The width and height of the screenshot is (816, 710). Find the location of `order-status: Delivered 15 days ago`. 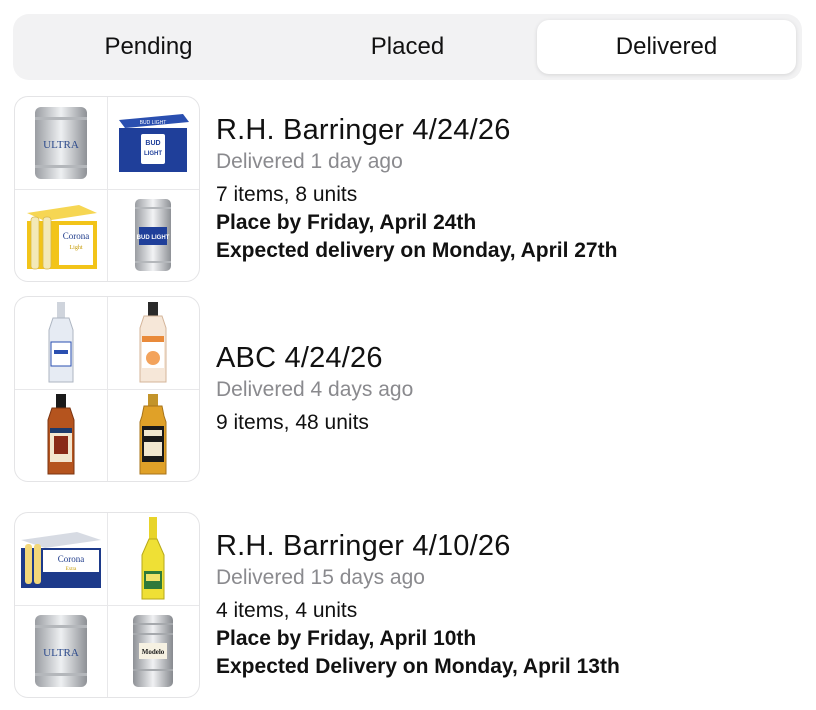

order-status: Delivered 15 days ago is located at coordinates (320, 577).